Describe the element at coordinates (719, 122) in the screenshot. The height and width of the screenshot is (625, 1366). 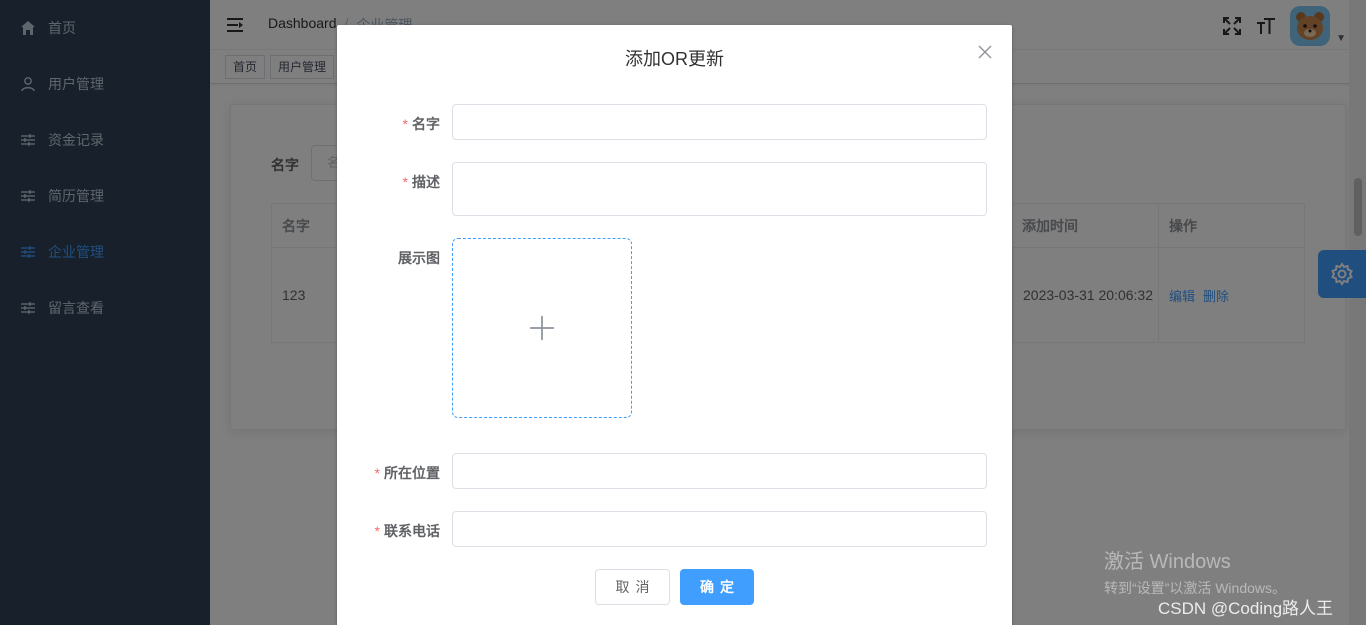
I see `name-input` at that location.